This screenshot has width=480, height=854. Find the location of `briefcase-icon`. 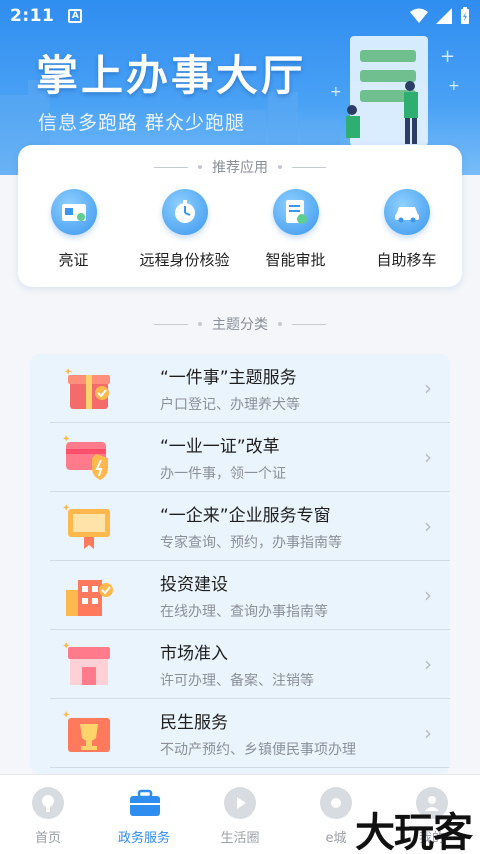

briefcase-icon is located at coordinates (144, 803).